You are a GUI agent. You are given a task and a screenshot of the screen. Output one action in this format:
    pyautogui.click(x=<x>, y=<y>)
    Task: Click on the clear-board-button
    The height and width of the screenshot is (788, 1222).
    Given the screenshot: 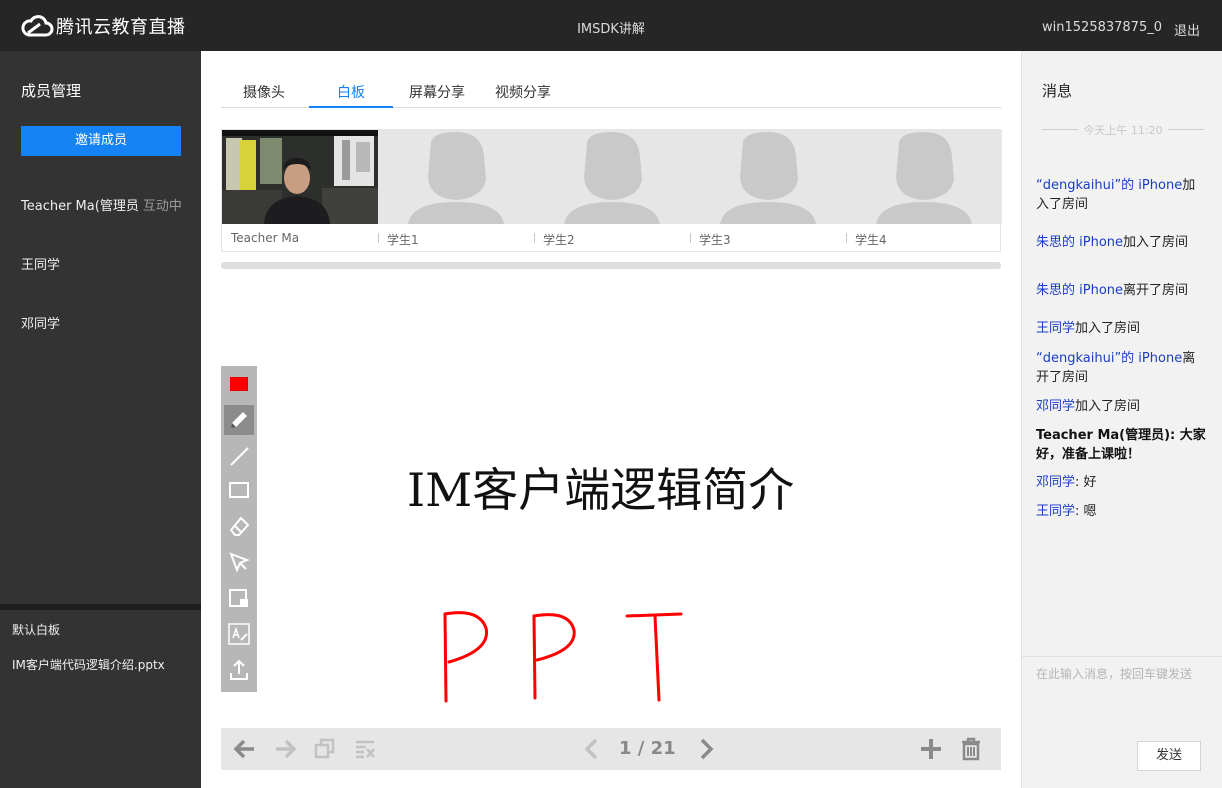 What is the action you would take?
    pyautogui.click(x=365, y=749)
    